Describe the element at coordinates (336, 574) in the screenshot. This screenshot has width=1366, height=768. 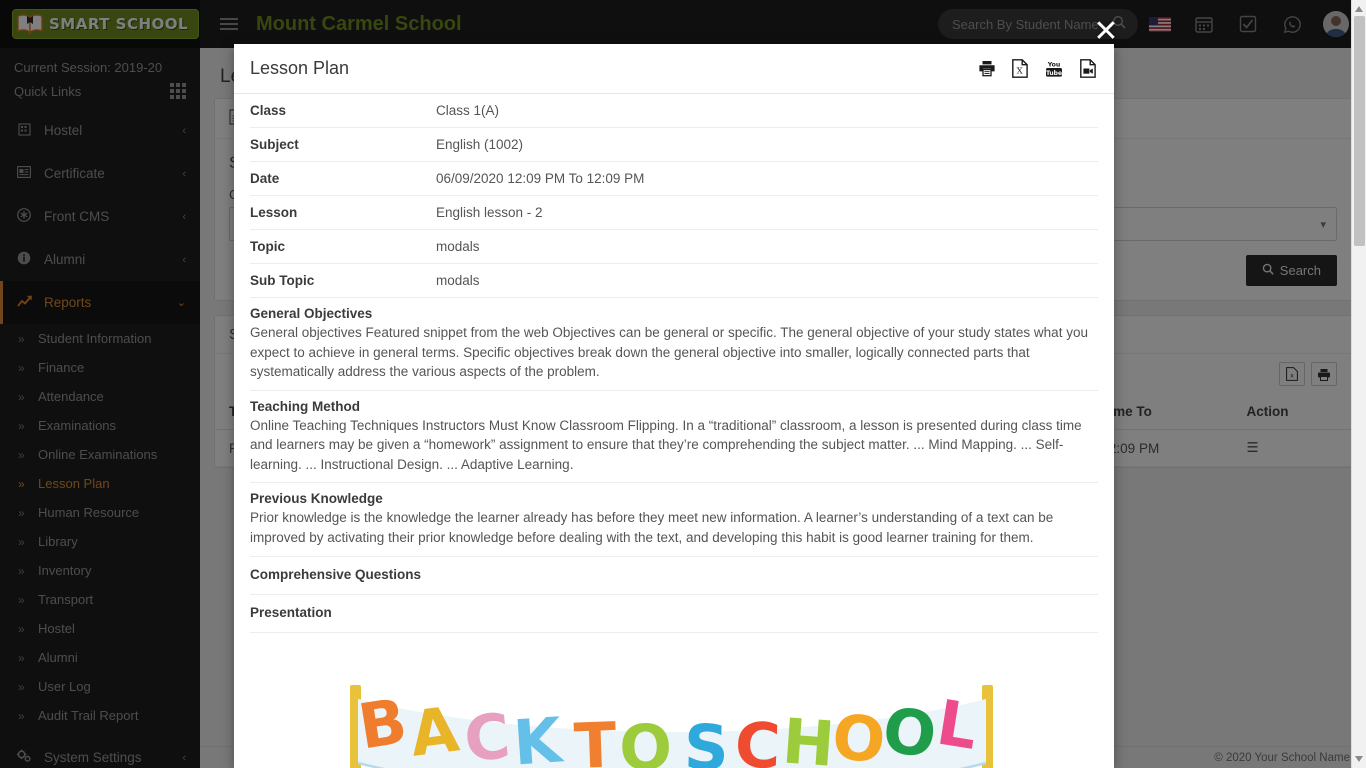
I see `modal-section-heading: Comprehensive Questions` at that location.